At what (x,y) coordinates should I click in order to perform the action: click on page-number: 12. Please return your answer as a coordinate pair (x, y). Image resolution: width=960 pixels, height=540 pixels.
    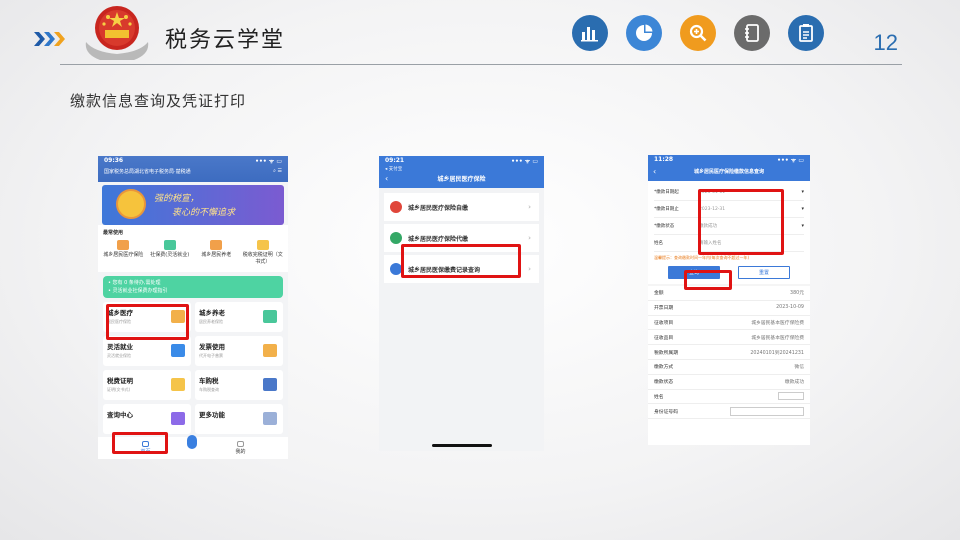
    Looking at the image, I should click on (885, 42).